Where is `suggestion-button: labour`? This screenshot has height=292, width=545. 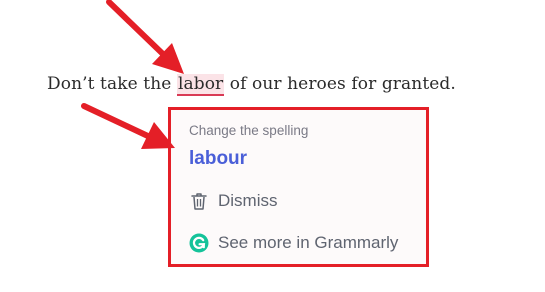
suggestion-button: labour is located at coordinates (218, 159).